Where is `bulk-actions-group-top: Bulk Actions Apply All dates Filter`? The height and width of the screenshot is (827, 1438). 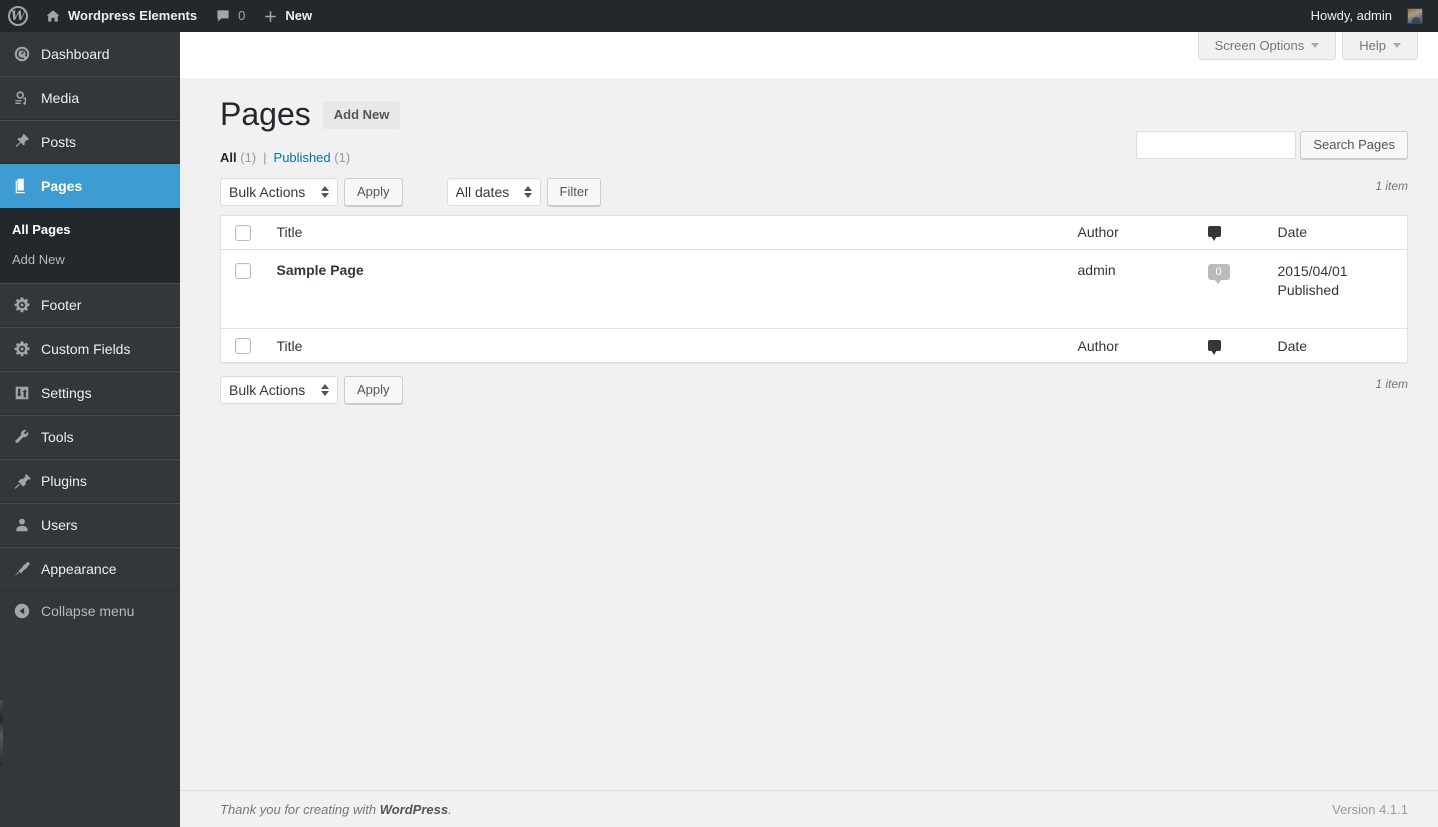 bulk-actions-group-top: Bulk Actions Apply All dates Filter is located at coordinates (411, 191).